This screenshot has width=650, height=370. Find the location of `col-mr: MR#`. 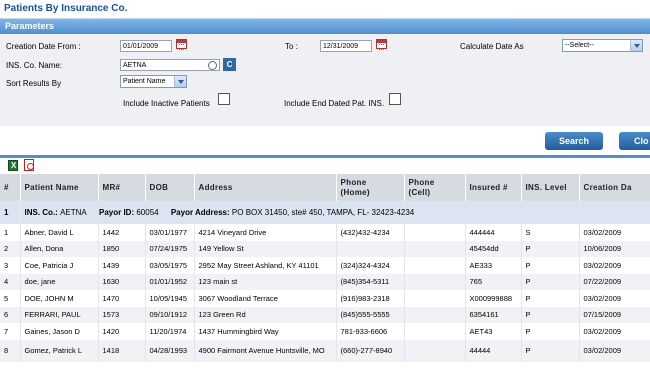

col-mr: MR# is located at coordinates (122, 187).